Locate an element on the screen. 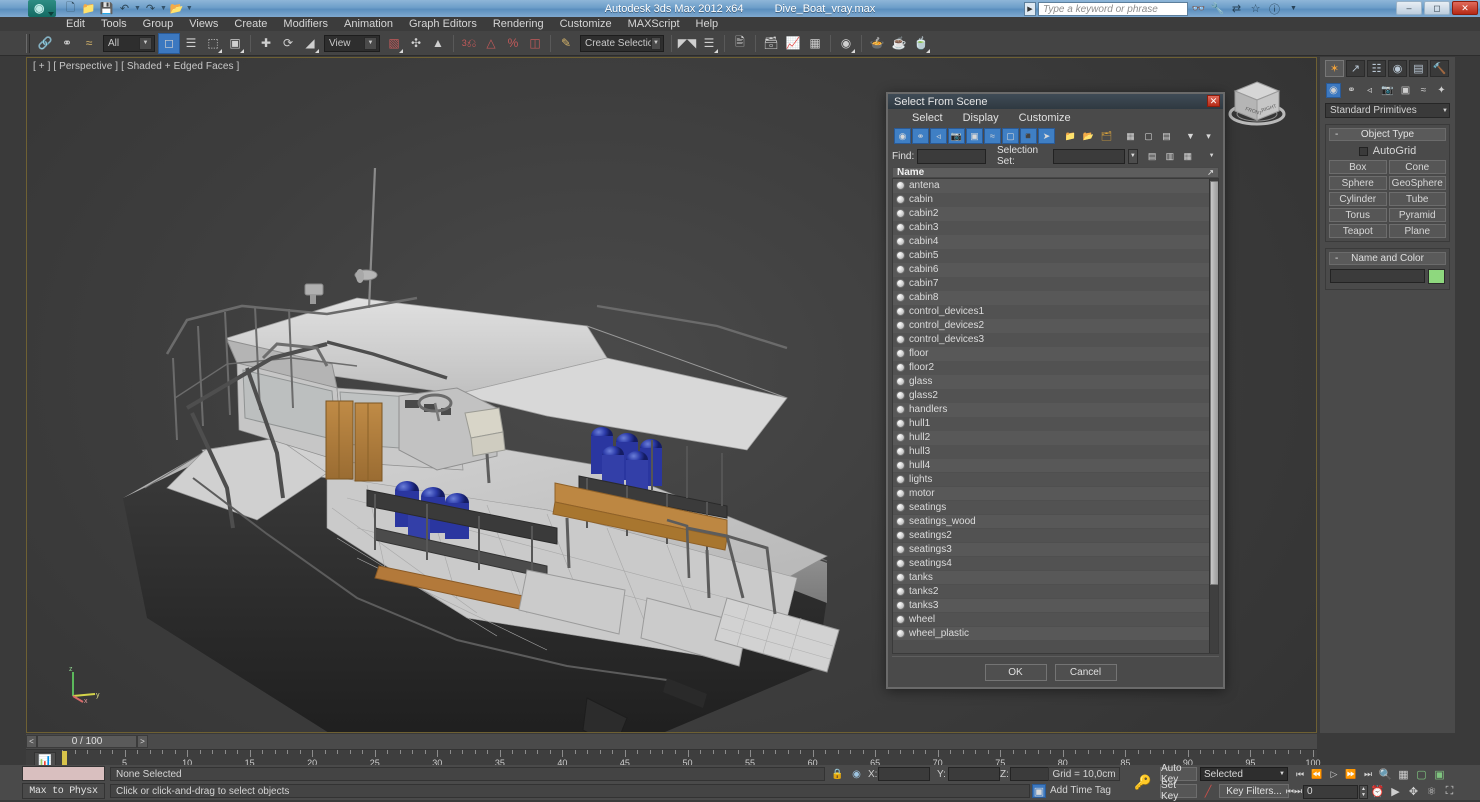 This screenshot has height=802, width=1480. edit-named-selection-sets-icon: ✎ is located at coordinates (566, 43).